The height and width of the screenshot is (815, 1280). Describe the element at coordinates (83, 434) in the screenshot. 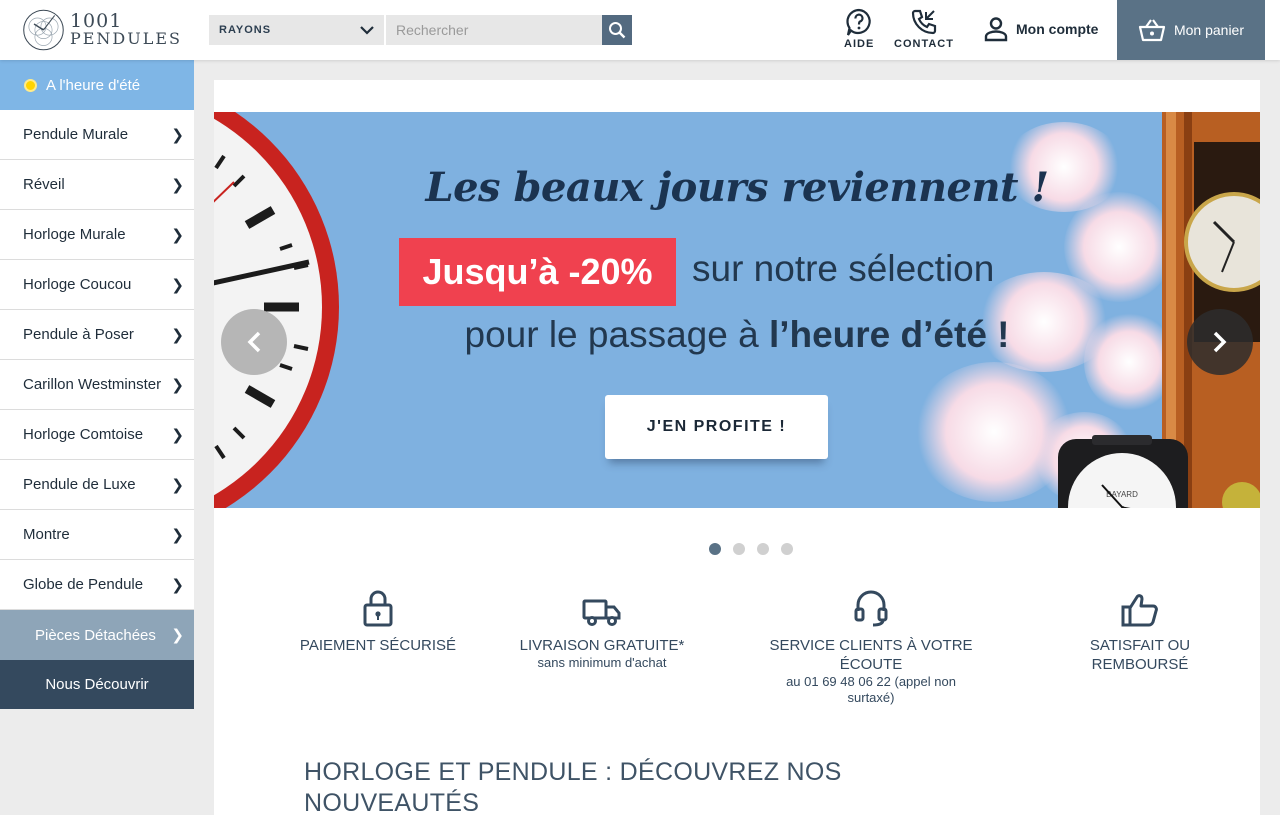

I see `sidebar-item-label: Horloge Comtoise` at that location.